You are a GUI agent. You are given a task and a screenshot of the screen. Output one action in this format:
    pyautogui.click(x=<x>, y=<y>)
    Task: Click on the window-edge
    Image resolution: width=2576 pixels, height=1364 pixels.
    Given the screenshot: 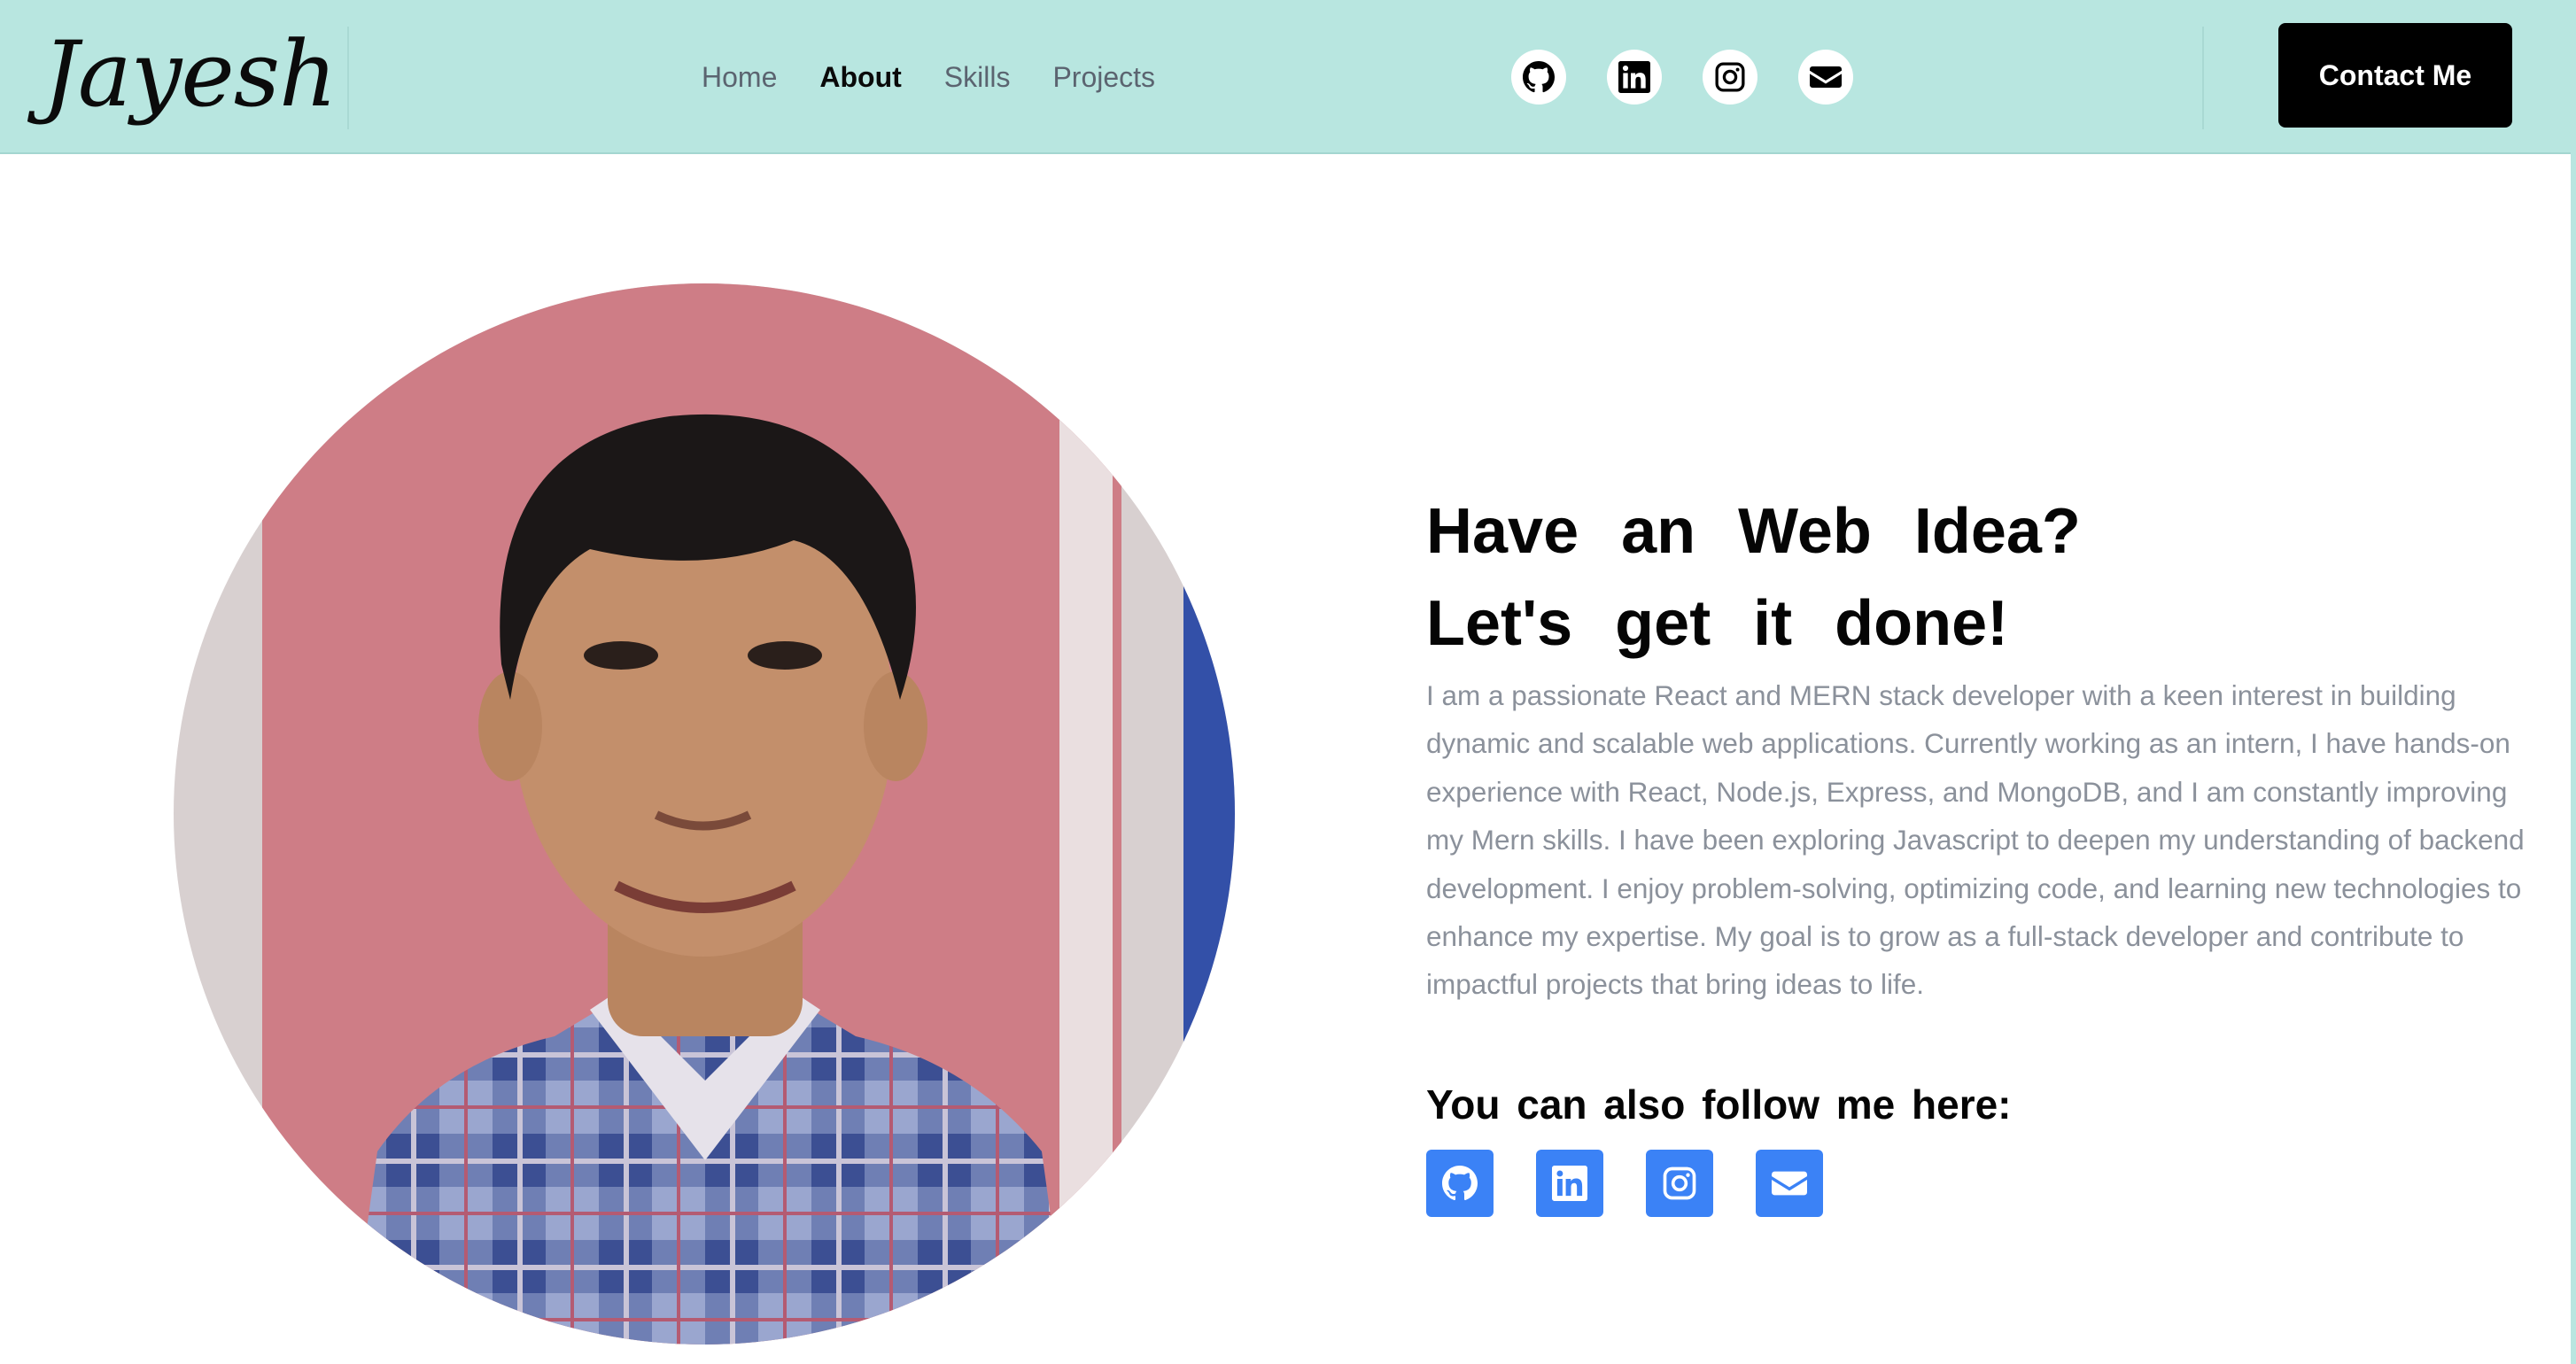 What is the action you would take?
    pyautogui.click(x=2573, y=682)
    